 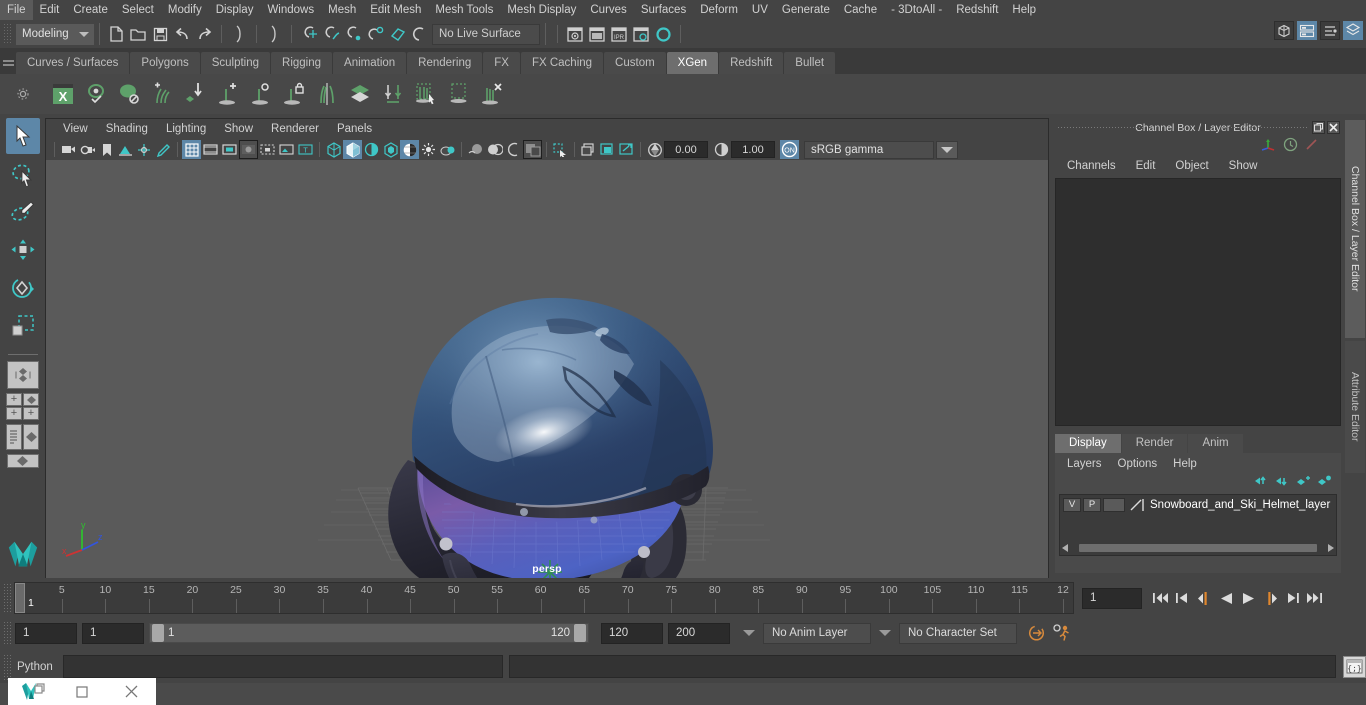 I want to click on create-empty-layer-icon, so click(x=1303, y=482).